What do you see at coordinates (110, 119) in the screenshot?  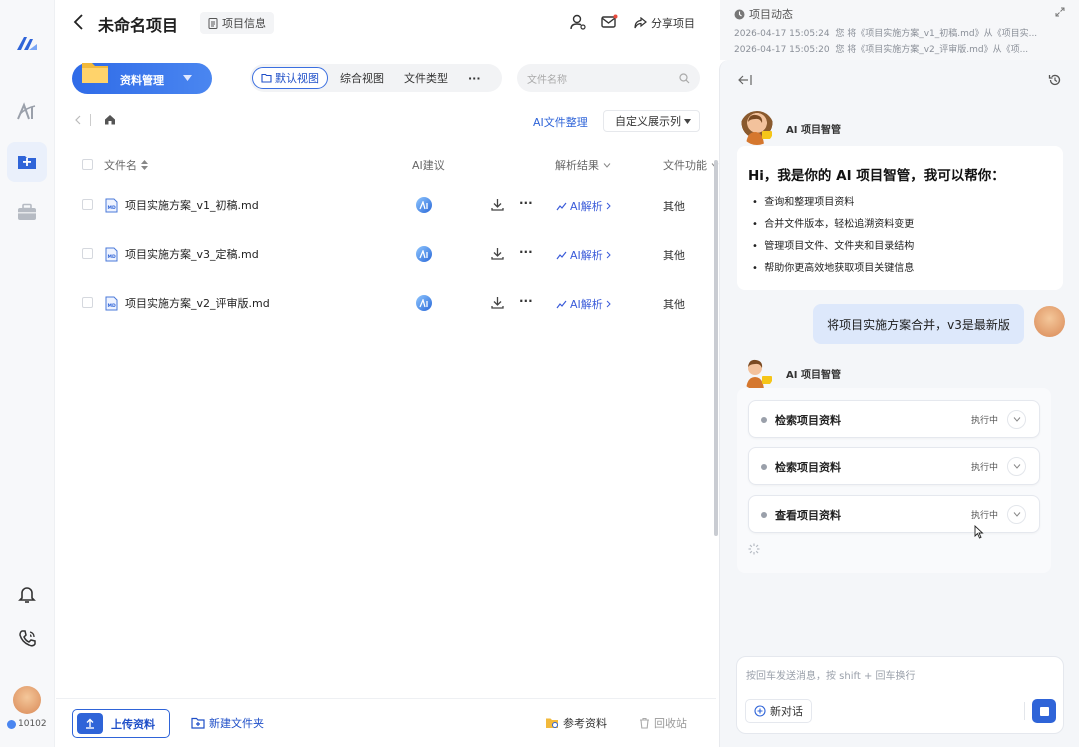 I see `home-icon` at bounding box center [110, 119].